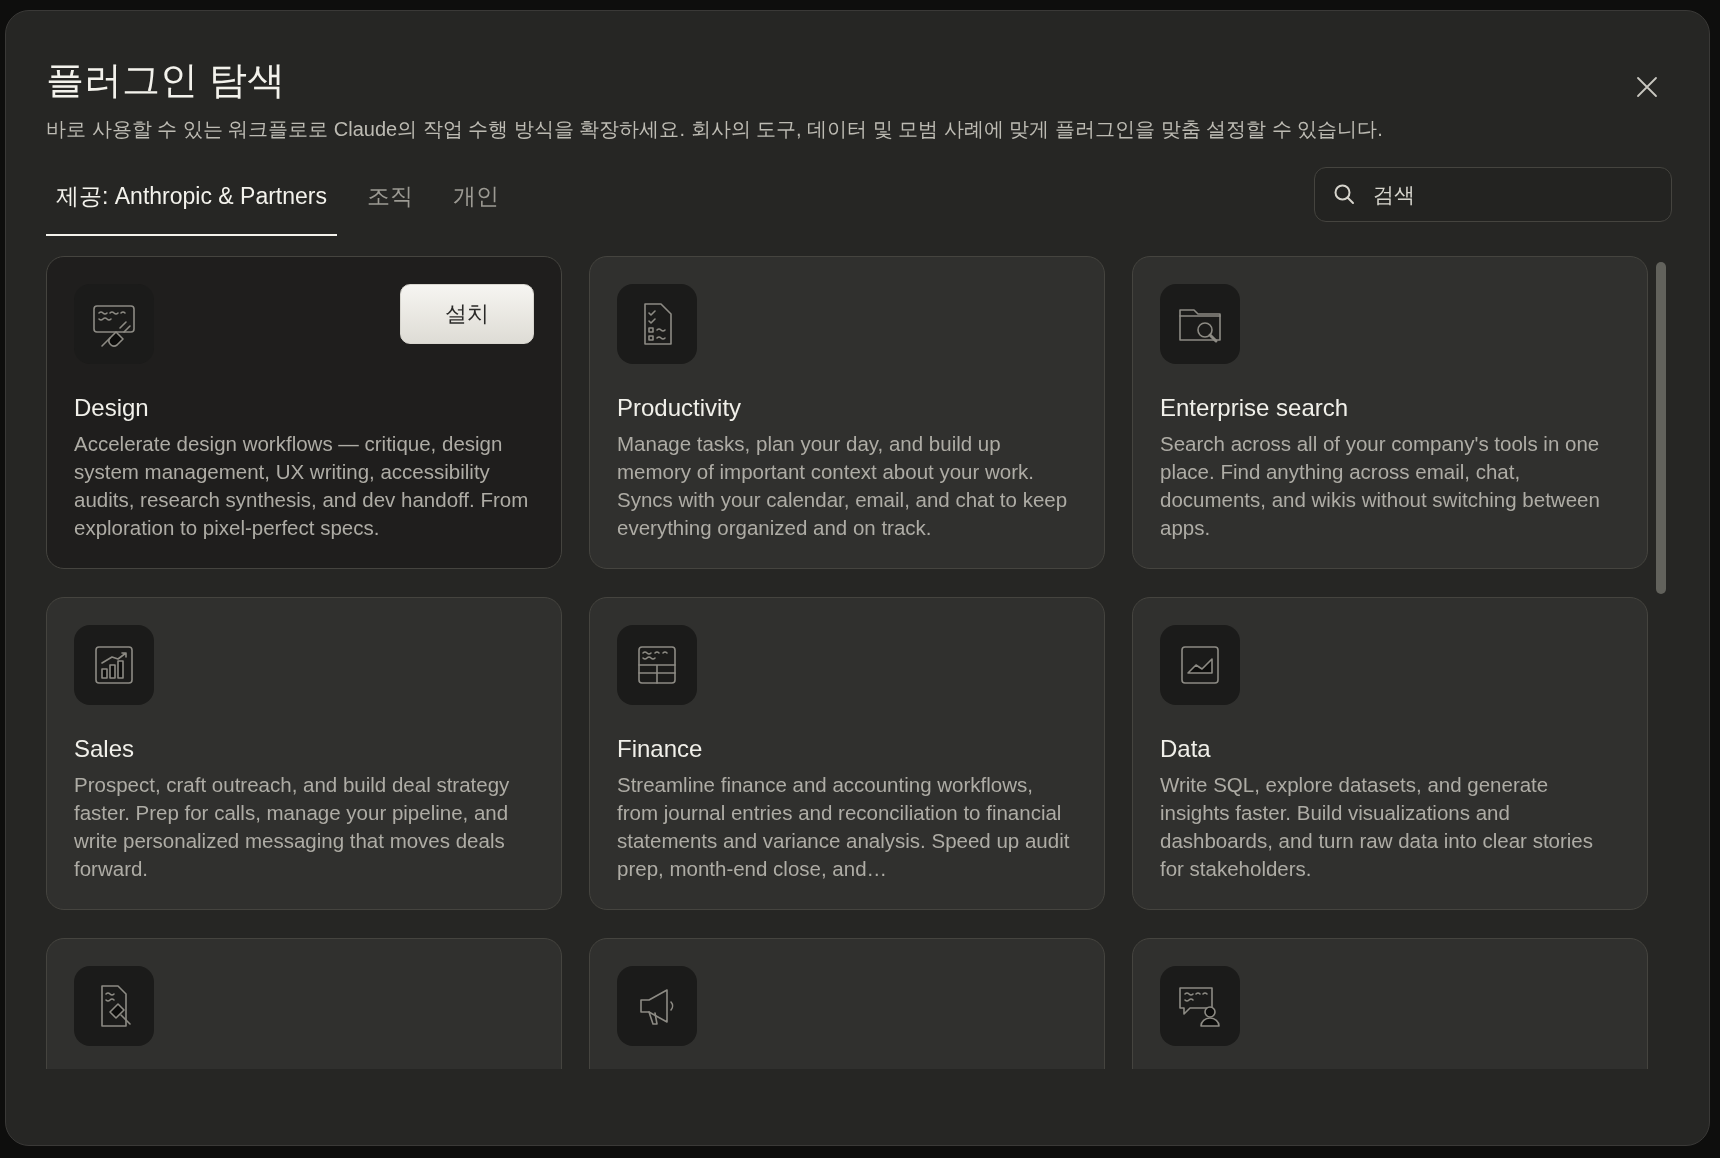 Image resolution: width=1720 pixels, height=1158 pixels. I want to click on chat-person-icon, so click(1200, 1006).